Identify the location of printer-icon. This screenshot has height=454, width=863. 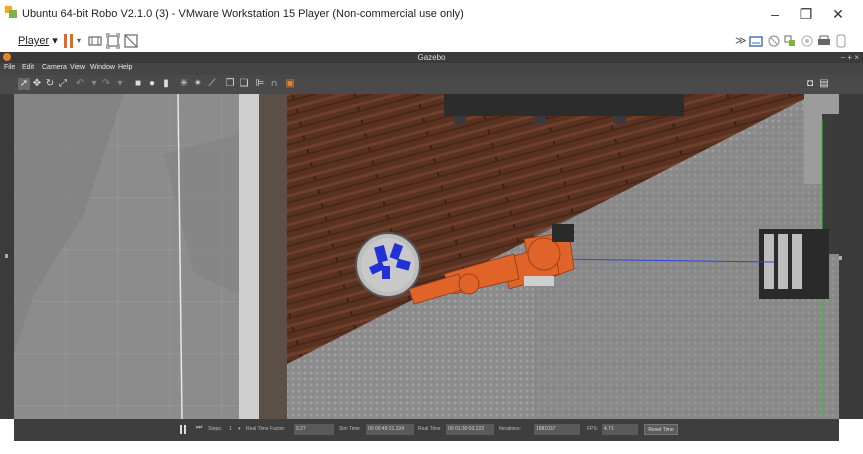
(824, 41).